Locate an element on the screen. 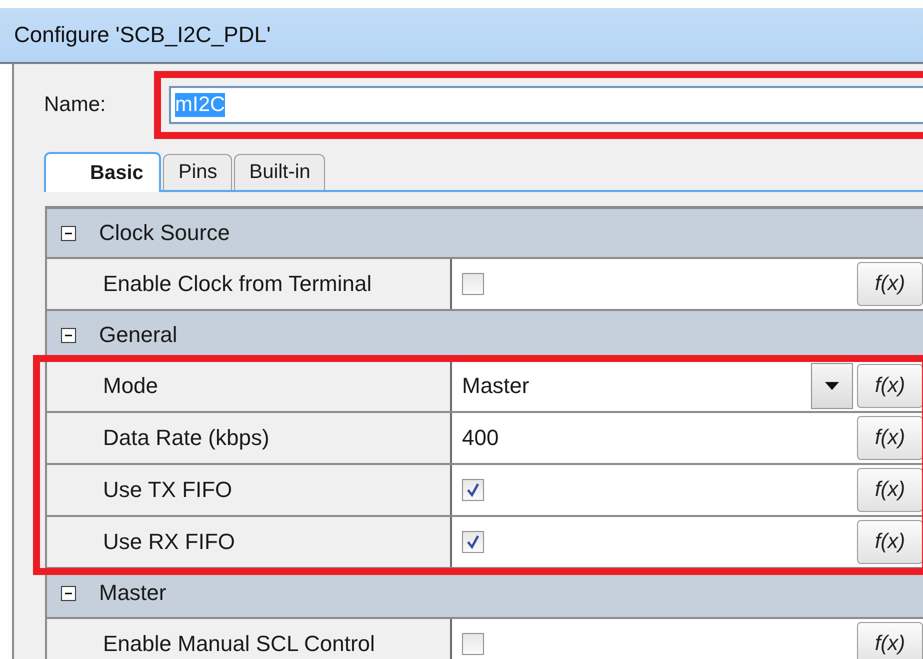 This screenshot has width=923, height=659. tab: Built-in is located at coordinates (280, 172).